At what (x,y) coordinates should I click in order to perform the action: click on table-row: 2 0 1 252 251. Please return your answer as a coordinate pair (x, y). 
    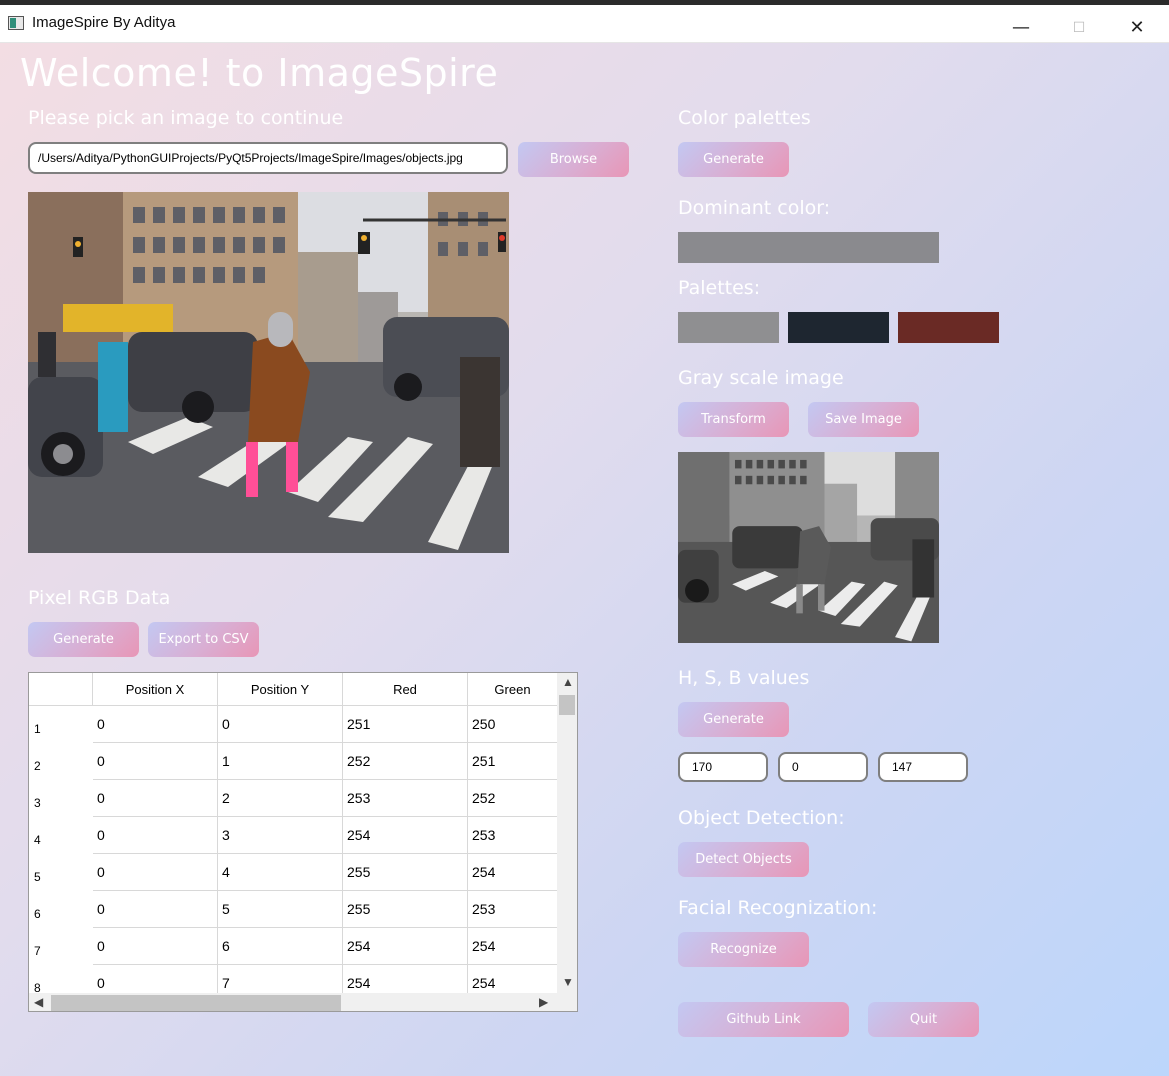
    Looking at the image, I should click on (293, 761).